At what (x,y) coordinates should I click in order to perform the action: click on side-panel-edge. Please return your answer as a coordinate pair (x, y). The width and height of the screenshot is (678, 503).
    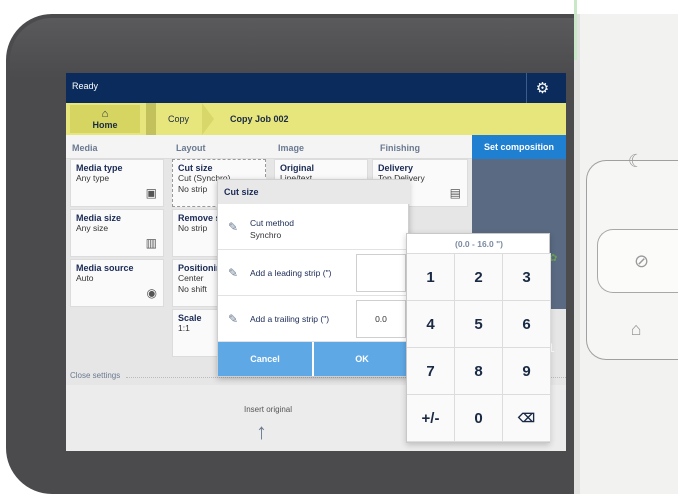
    Looking at the image, I should click on (577, 254).